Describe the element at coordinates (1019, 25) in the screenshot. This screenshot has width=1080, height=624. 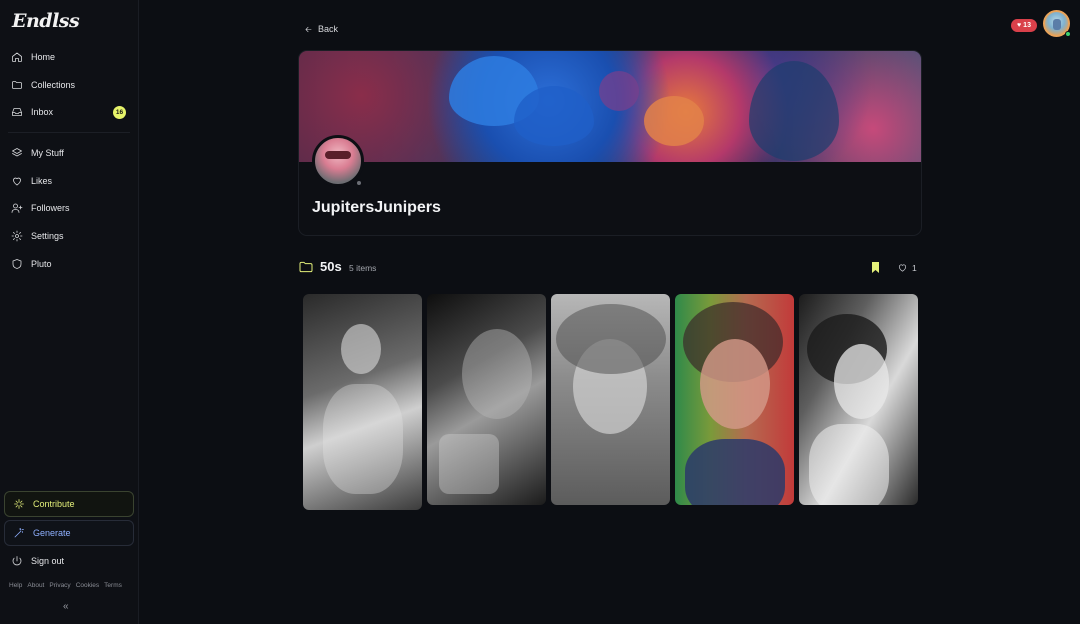
I see `heart-icon: ♥` at that location.